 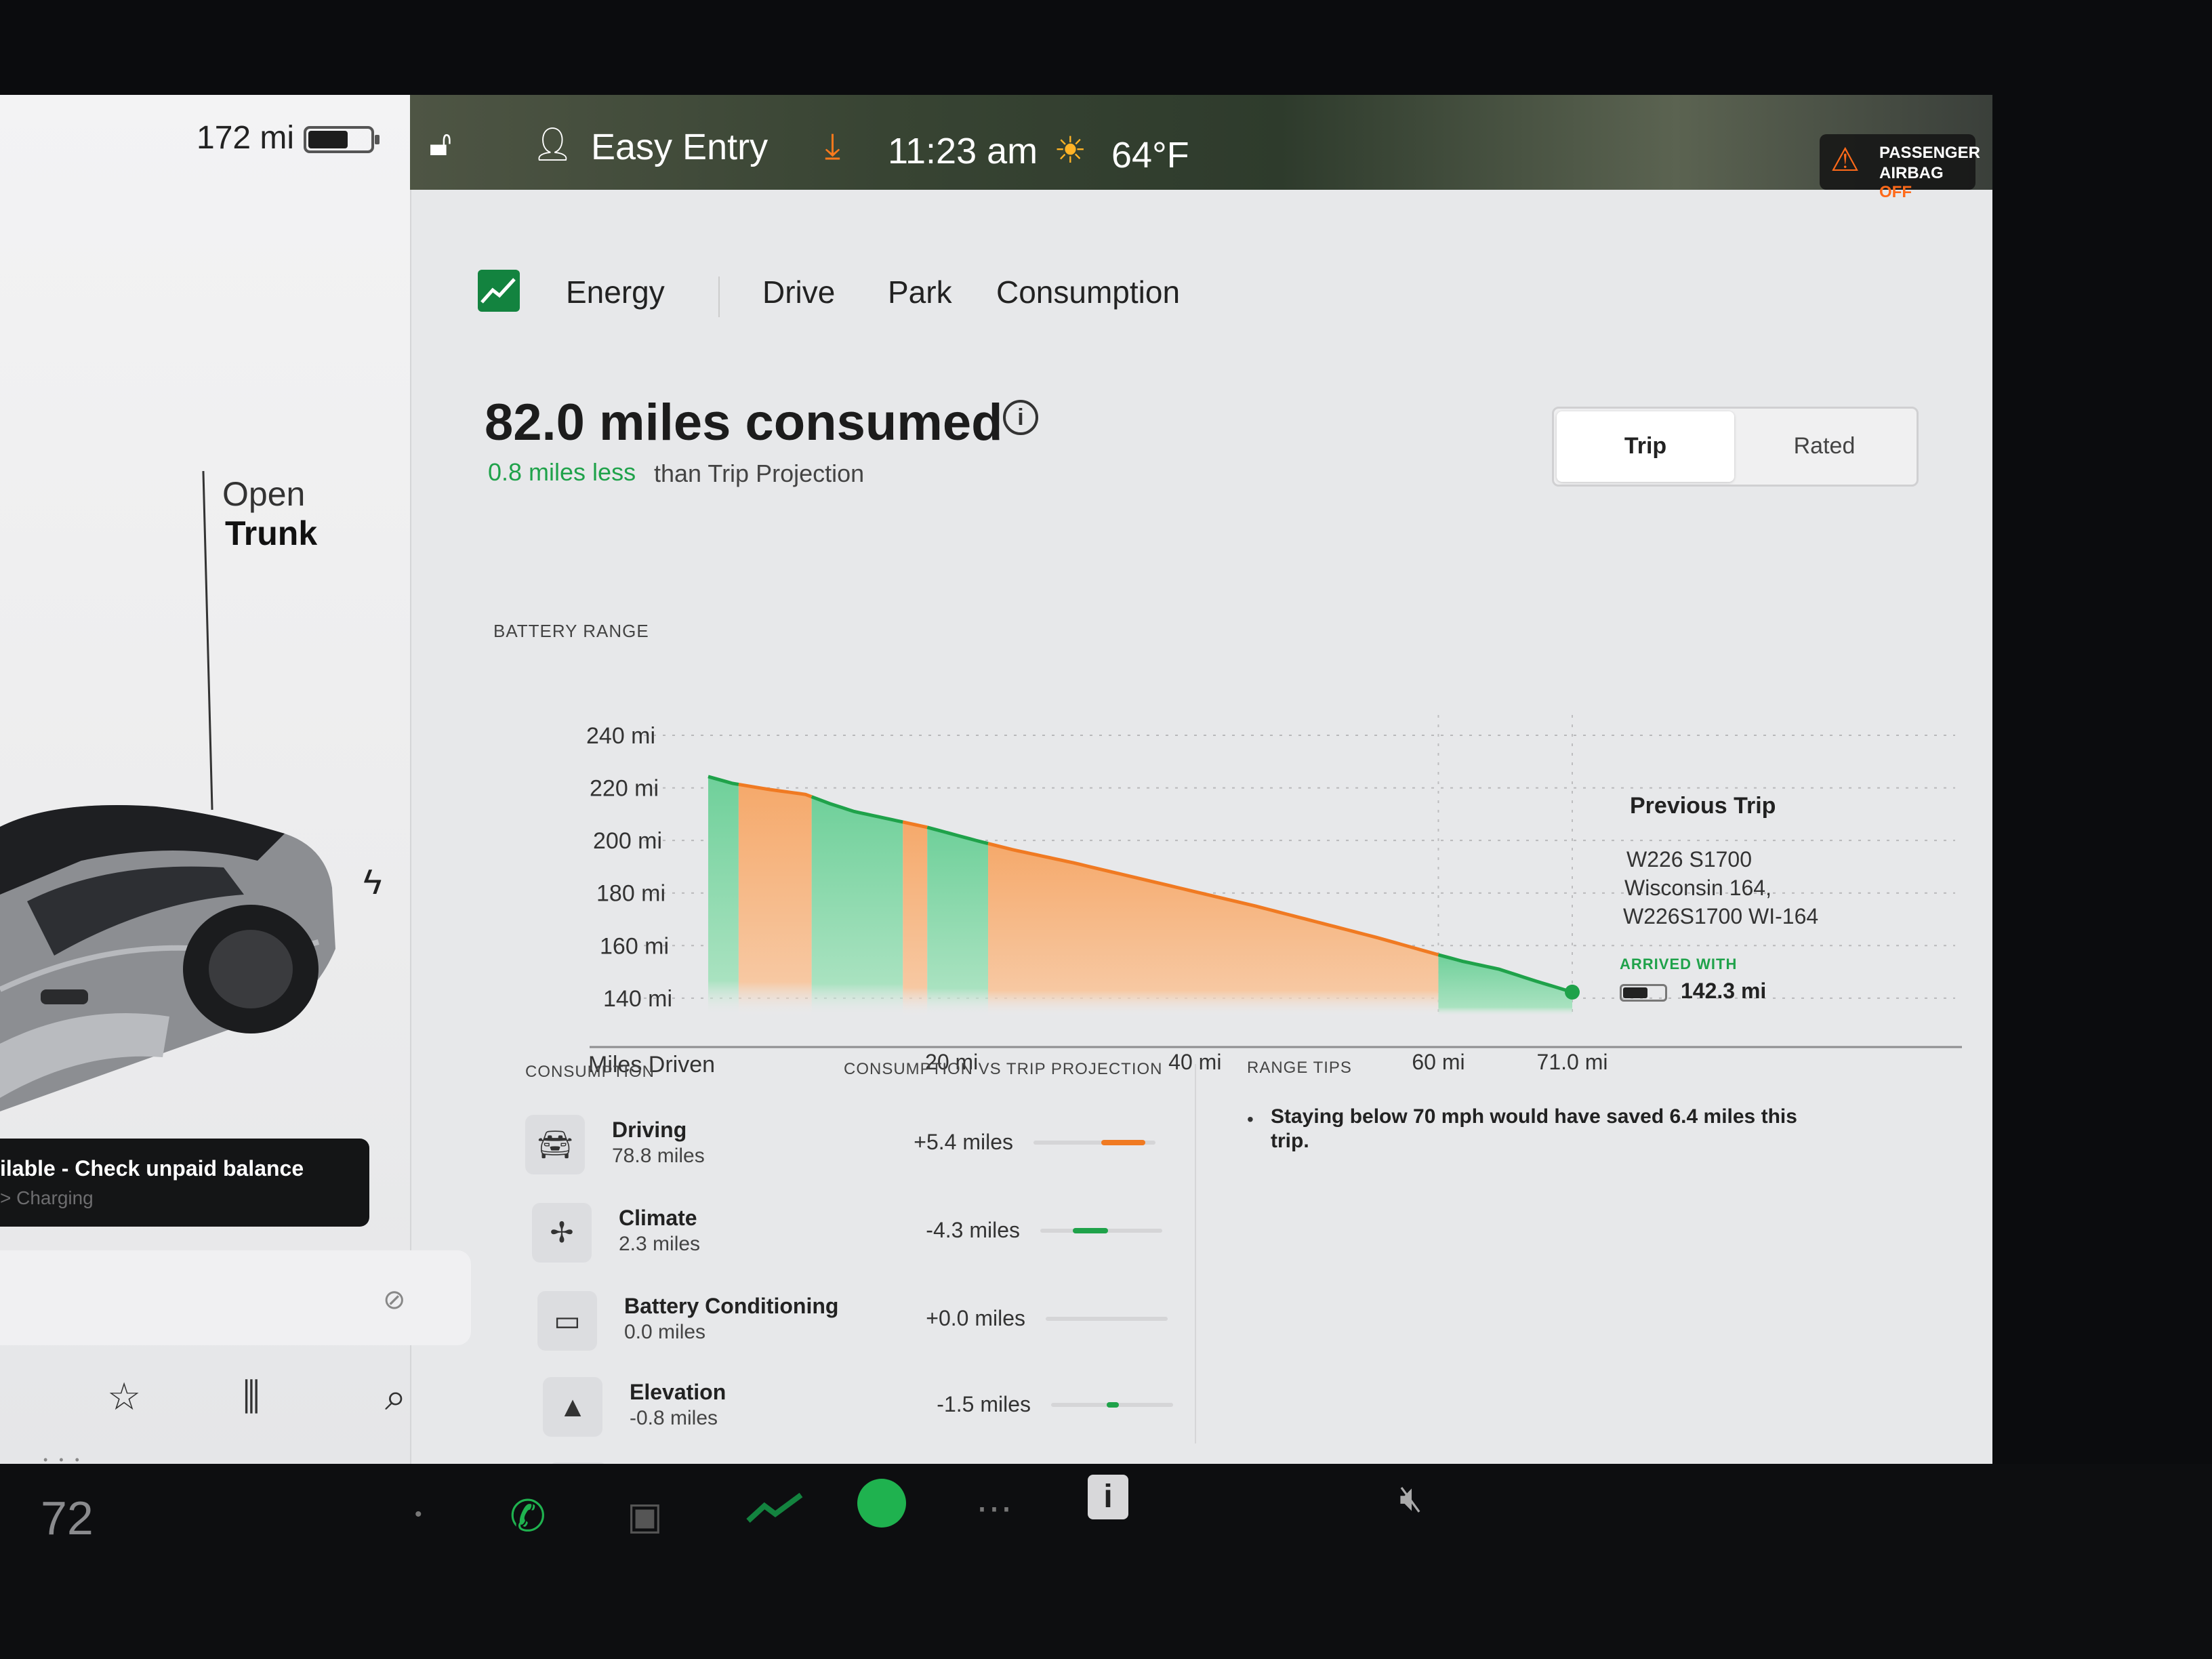 What do you see at coordinates (658, 1156) in the screenshot?
I see `consumption-miles: 78.8 miles` at bounding box center [658, 1156].